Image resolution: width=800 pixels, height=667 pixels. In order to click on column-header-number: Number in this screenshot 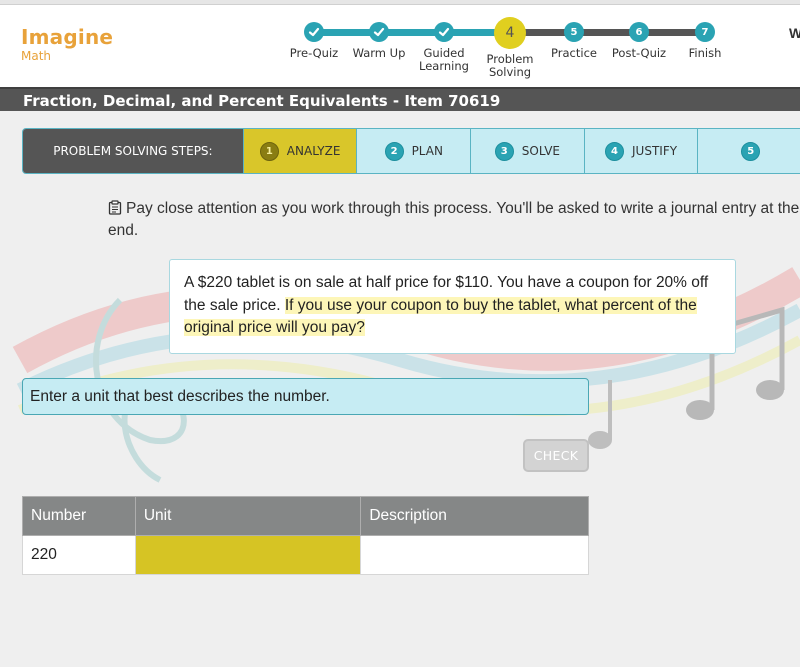, I will do `click(79, 516)`.